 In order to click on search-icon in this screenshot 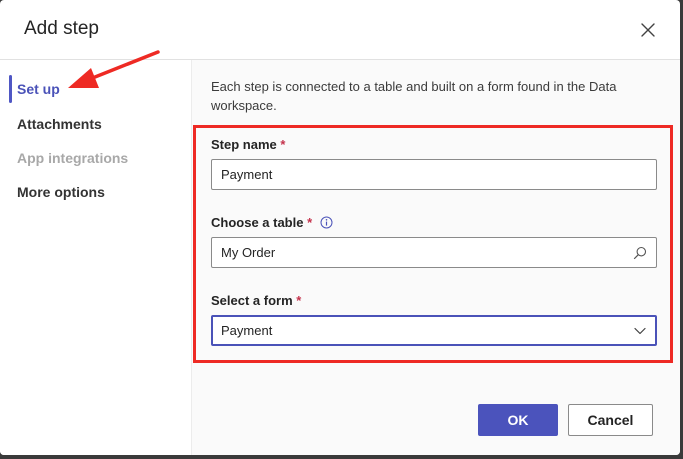, I will do `click(640, 254)`.